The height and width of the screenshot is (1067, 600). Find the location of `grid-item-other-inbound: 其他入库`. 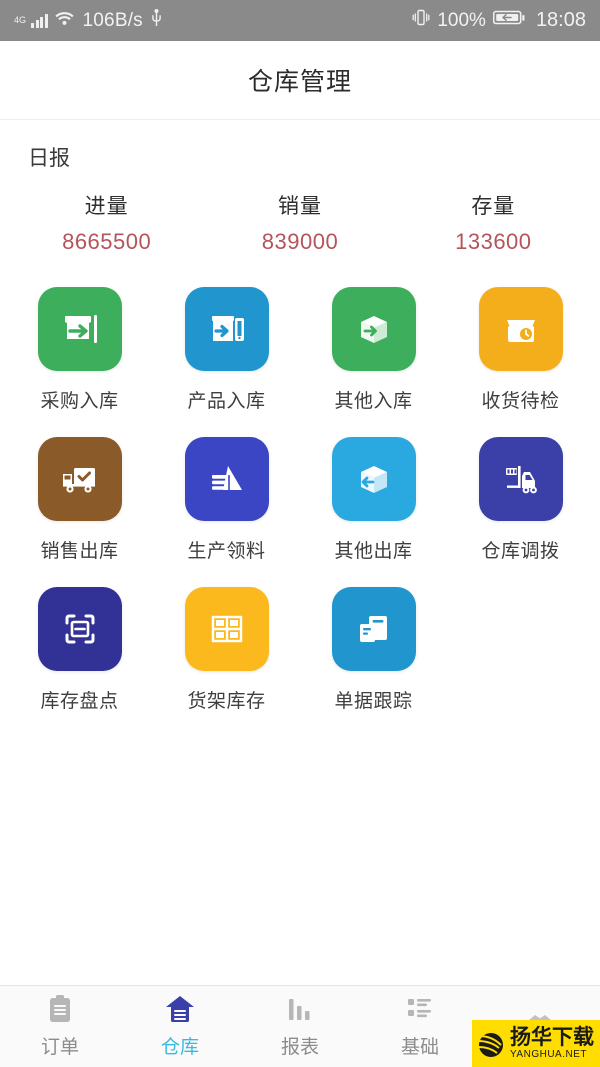

grid-item-other-inbound: 其他入库 is located at coordinates (373, 347).